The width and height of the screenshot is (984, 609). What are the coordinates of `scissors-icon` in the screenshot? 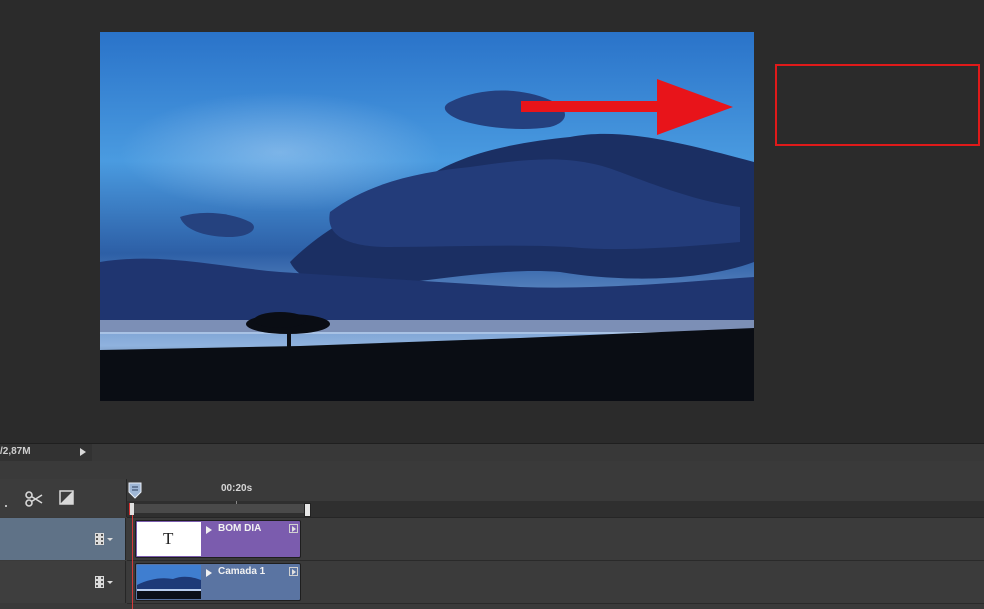 It's located at (34, 499).